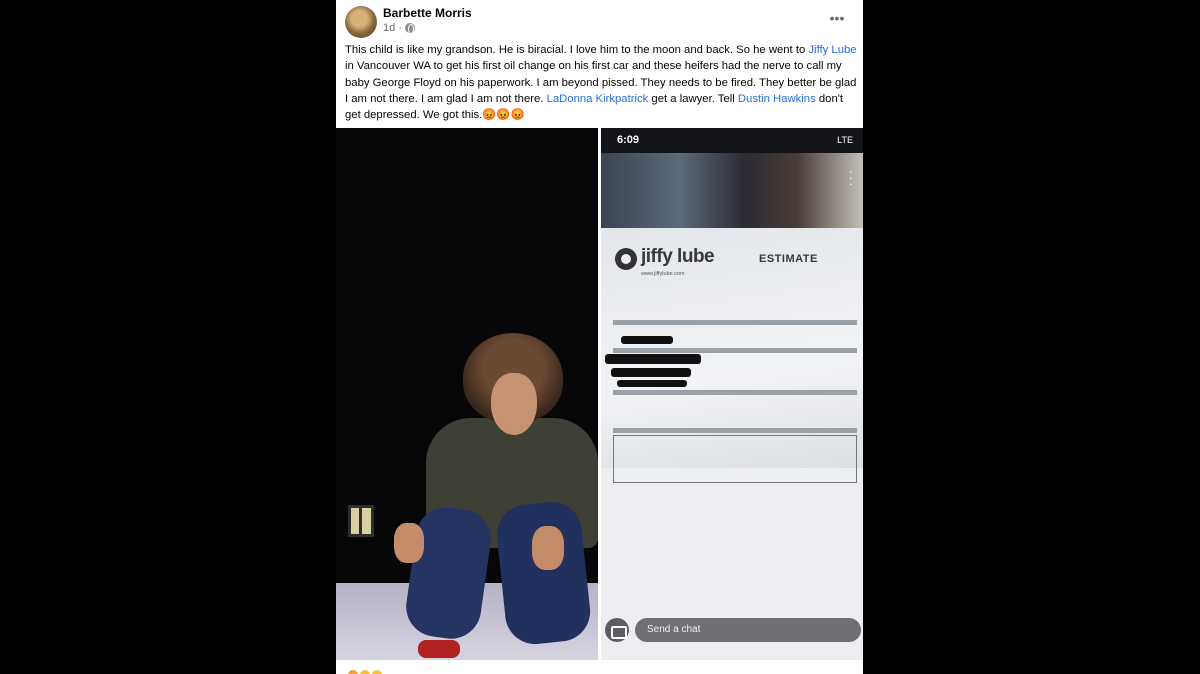  I want to click on snapchat-reply-bar: Send a chat, so click(733, 630).